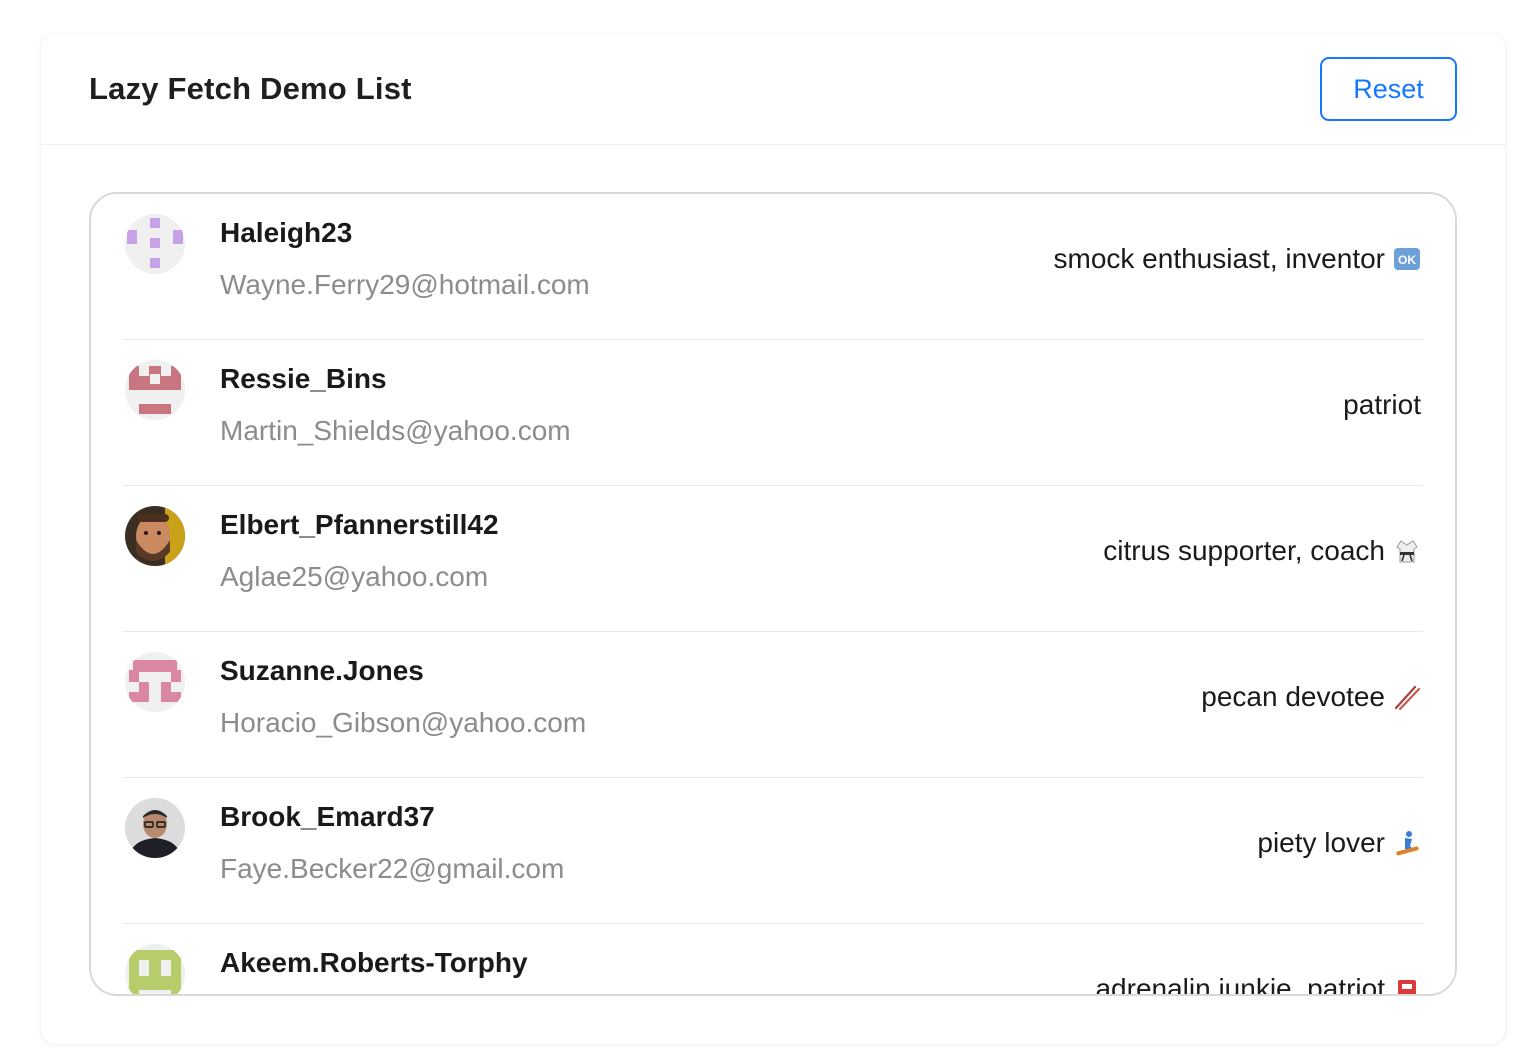 The image size is (1534, 1062). What do you see at coordinates (773, 89) in the screenshot?
I see `card-header: Lazy Fetch Demo List Reset` at bounding box center [773, 89].